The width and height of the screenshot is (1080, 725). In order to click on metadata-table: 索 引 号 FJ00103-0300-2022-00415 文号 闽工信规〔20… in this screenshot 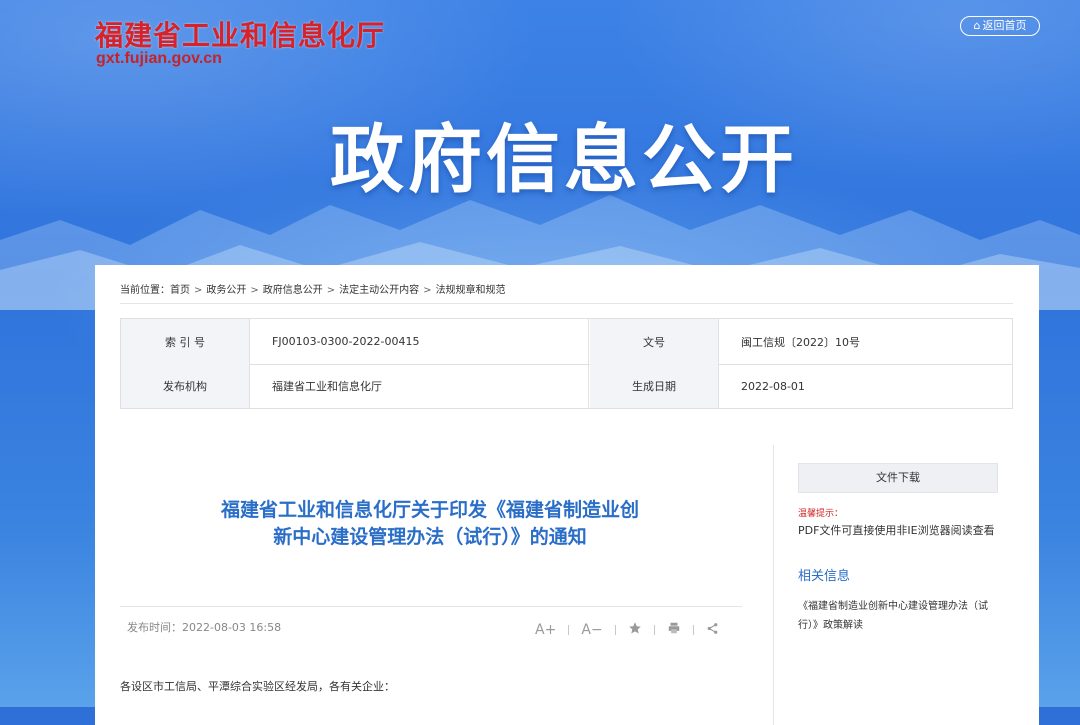, I will do `click(566, 363)`.